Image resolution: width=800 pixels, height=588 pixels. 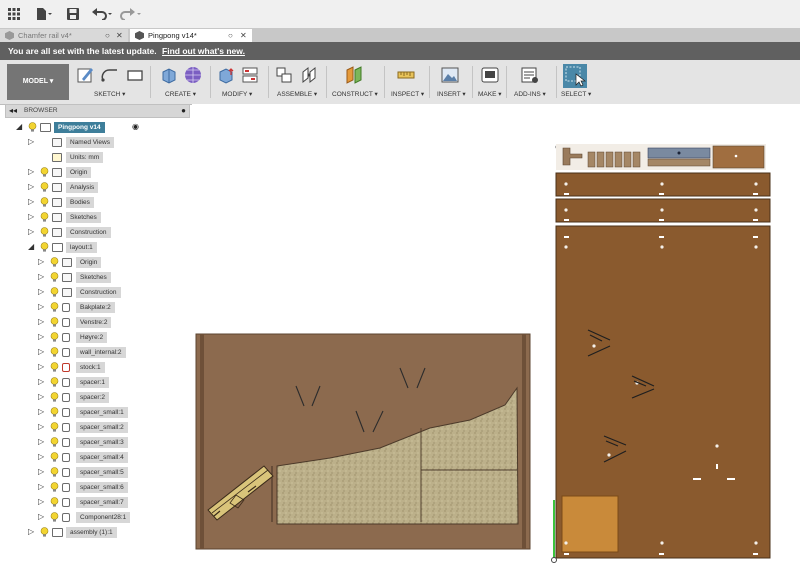 I want to click on browser-item: ▷ Named Views, so click(x=95, y=143).